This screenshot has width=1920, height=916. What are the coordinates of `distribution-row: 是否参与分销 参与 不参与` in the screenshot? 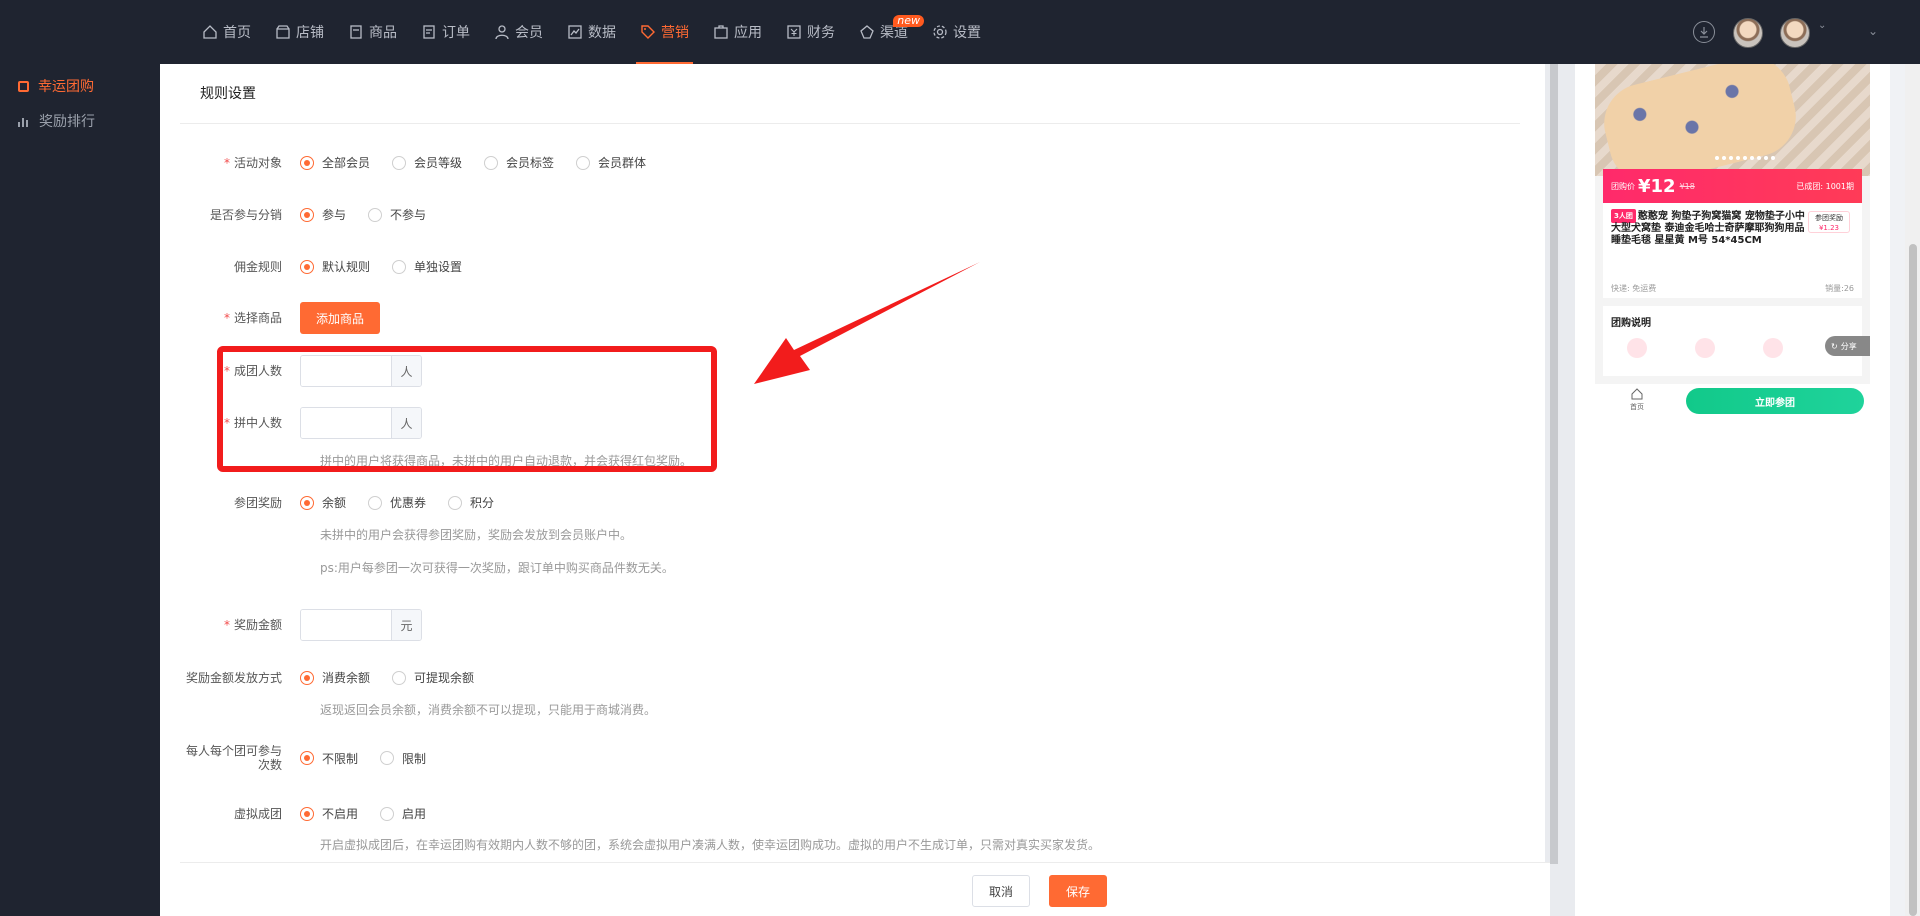 It's located at (314, 214).